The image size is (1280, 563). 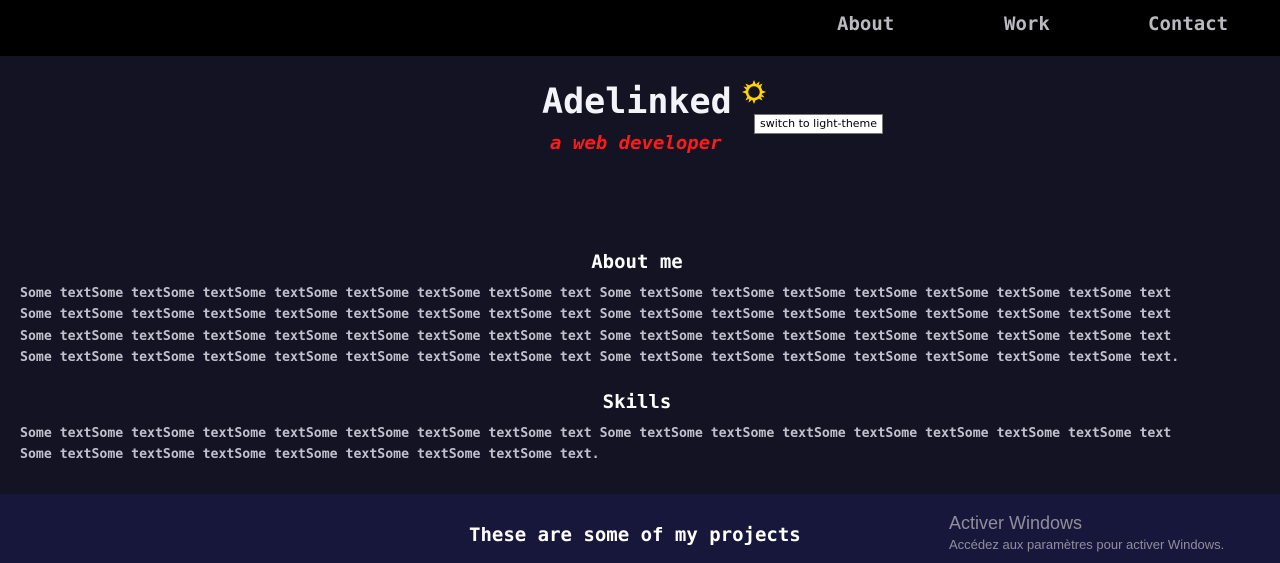 What do you see at coordinates (865, 24) in the screenshot?
I see `nav-link-about: About` at bounding box center [865, 24].